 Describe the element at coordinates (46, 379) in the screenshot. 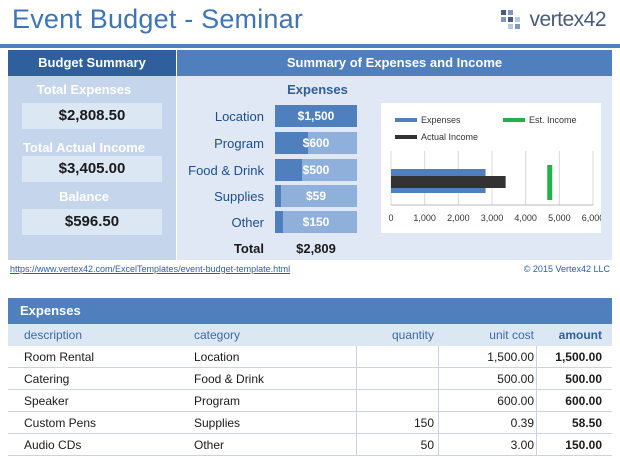

I see `cell-description: Catering` at that location.